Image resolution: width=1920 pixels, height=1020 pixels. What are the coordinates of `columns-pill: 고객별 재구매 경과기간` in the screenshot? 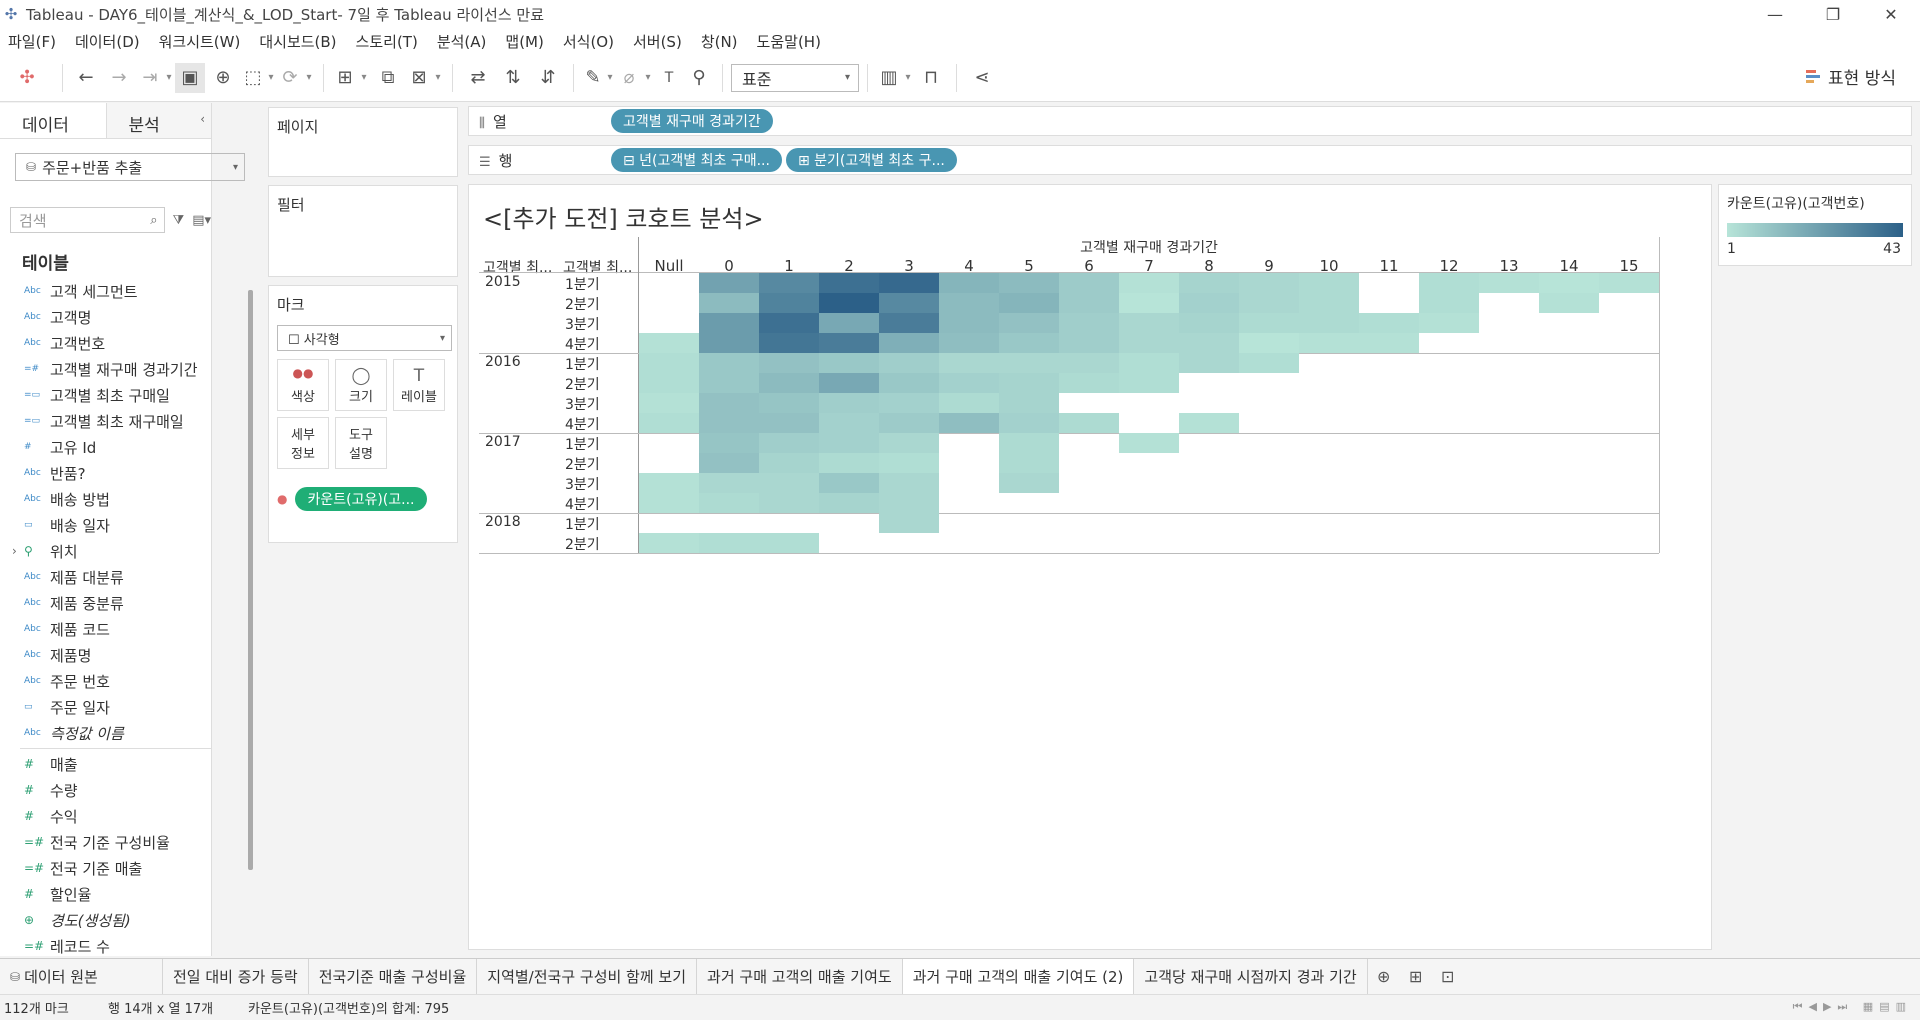 It's located at (692, 121).